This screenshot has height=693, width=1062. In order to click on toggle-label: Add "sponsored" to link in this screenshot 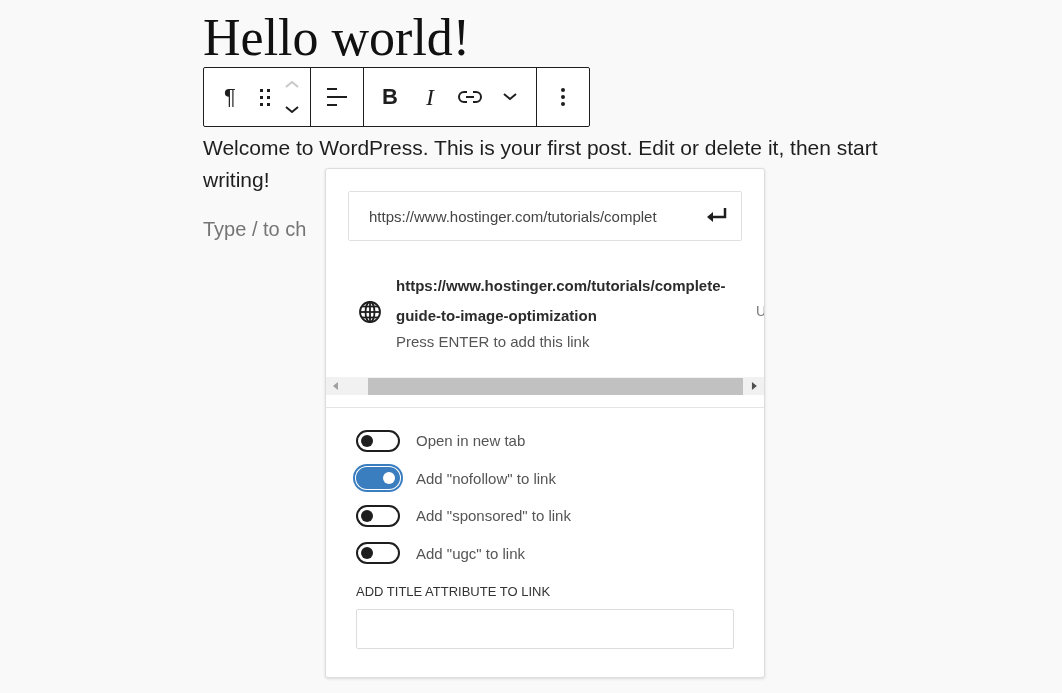, I will do `click(493, 516)`.